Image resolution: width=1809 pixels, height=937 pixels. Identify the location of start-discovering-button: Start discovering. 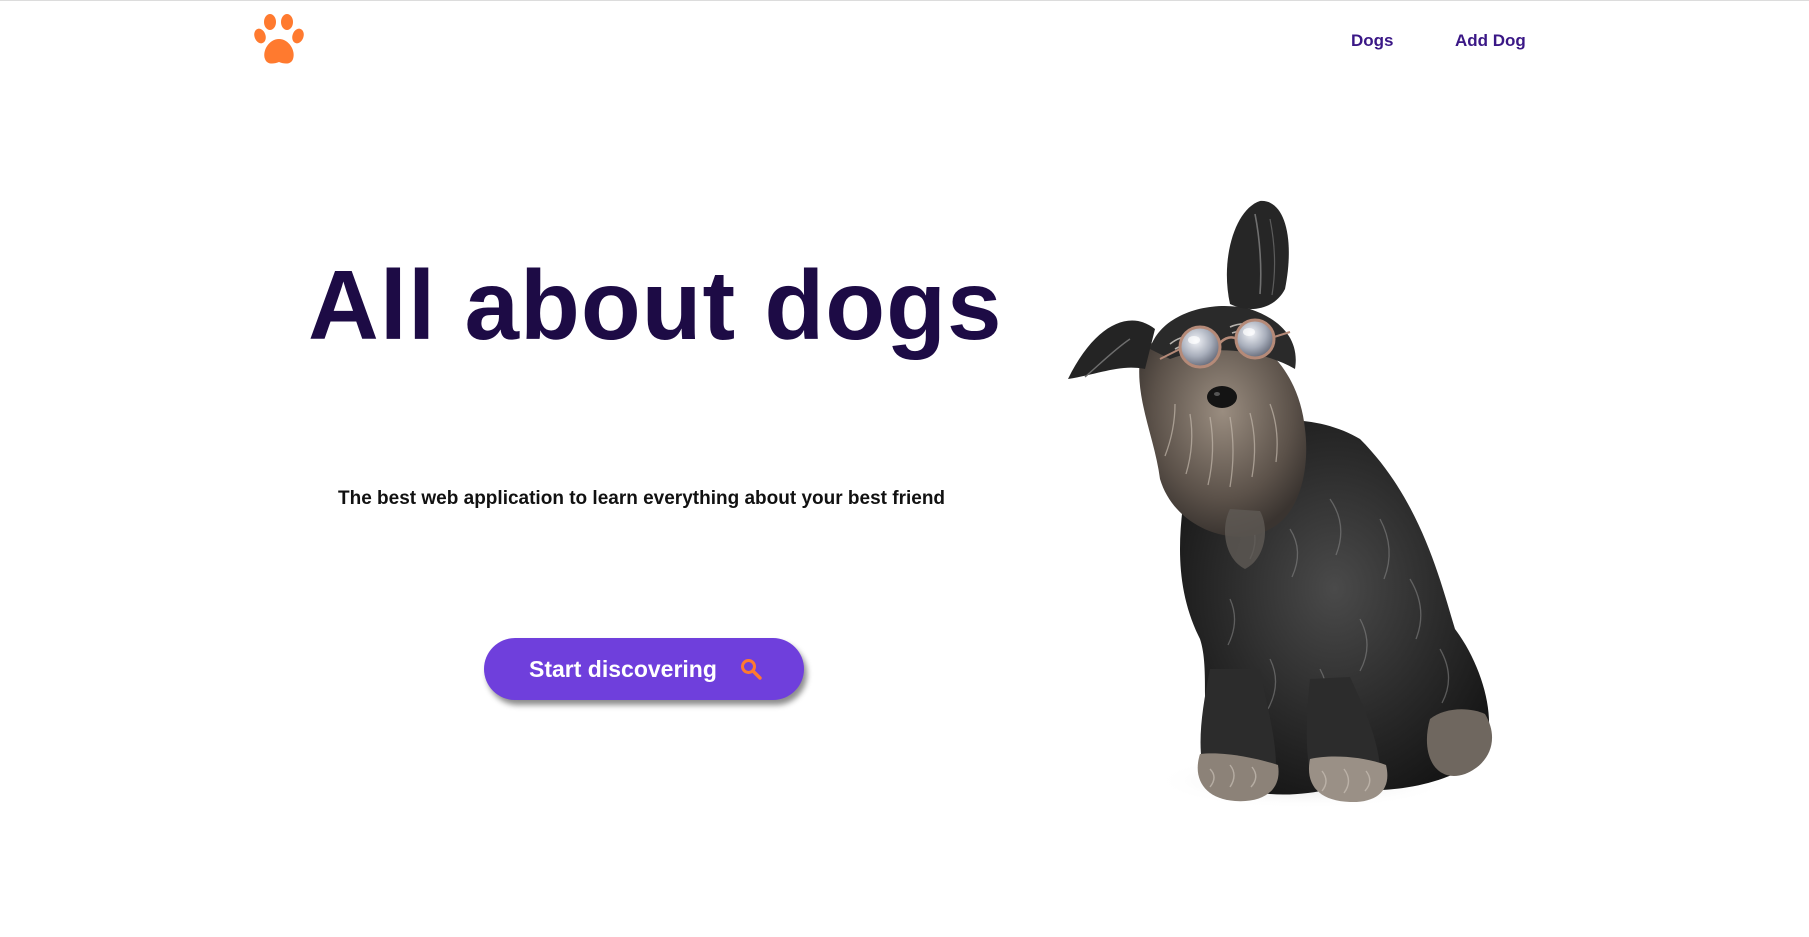
(644, 669).